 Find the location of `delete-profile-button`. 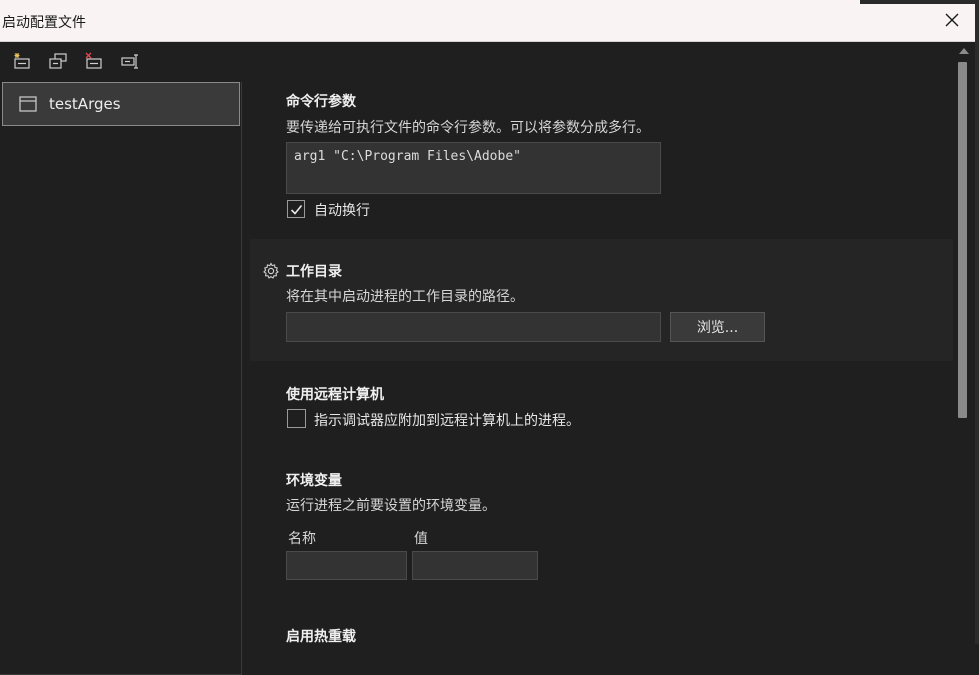

delete-profile-button is located at coordinates (94, 61).